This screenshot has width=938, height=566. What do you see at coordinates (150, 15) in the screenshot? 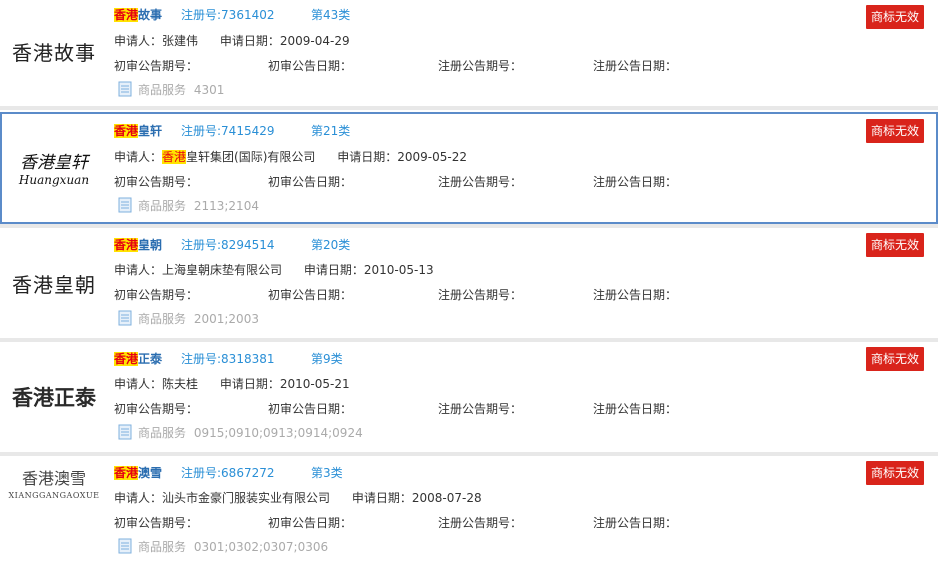
I see `name-rest: 故事` at bounding box center [150, 15].